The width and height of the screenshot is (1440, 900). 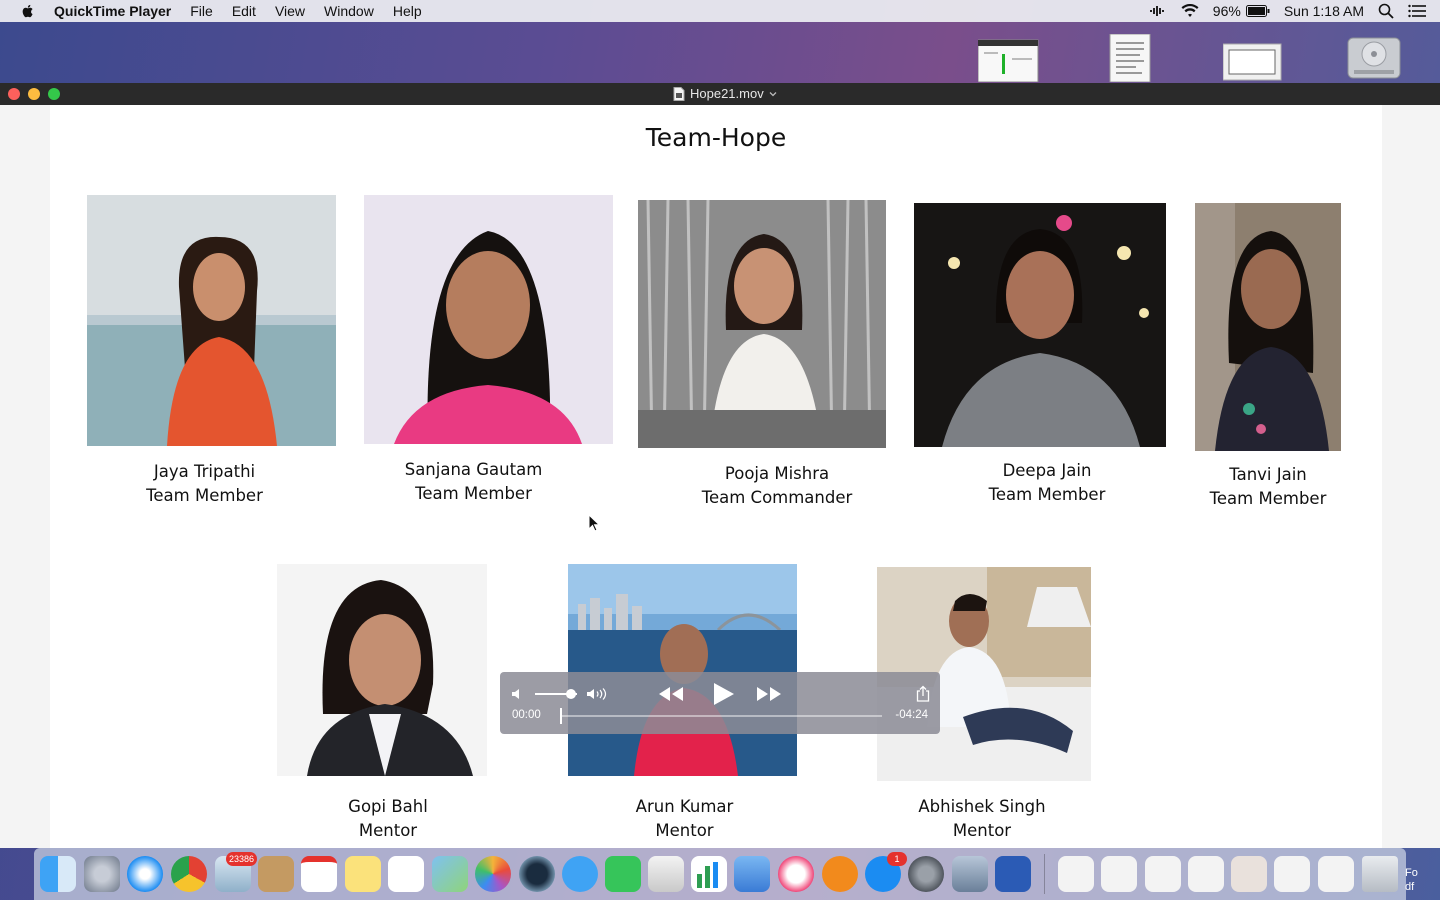 What do you see at coordinates (319, 874) in the screenshot?
I see `calendar-icon` at bounding box center [319, 874].